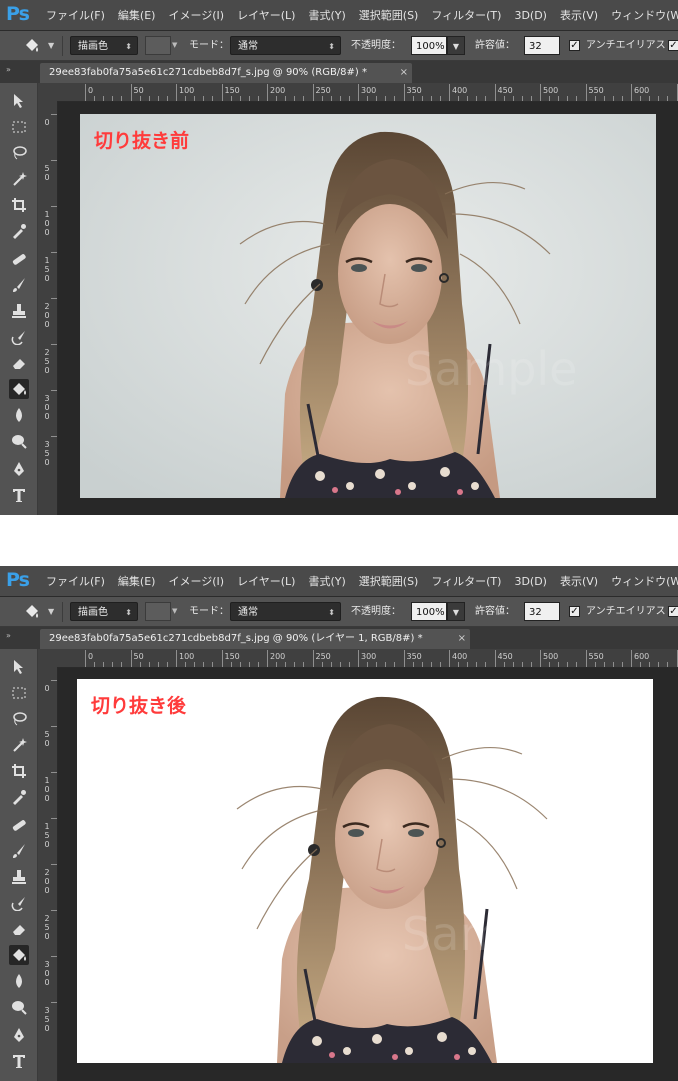 Image resolution: width=678 pixels, height=1081 pixels. What do you see at coordinates (460, 656) in the screenshot?
I see `ruler-label: 400` at bounding box center [460, 656].